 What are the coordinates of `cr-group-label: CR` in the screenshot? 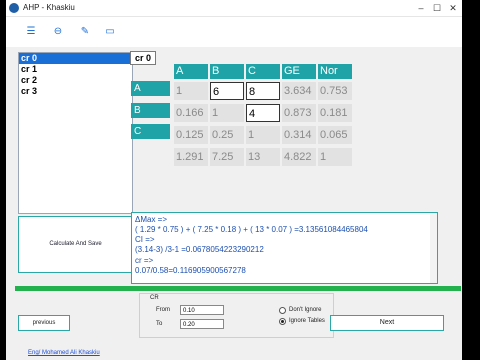 It's located at (154, 298).